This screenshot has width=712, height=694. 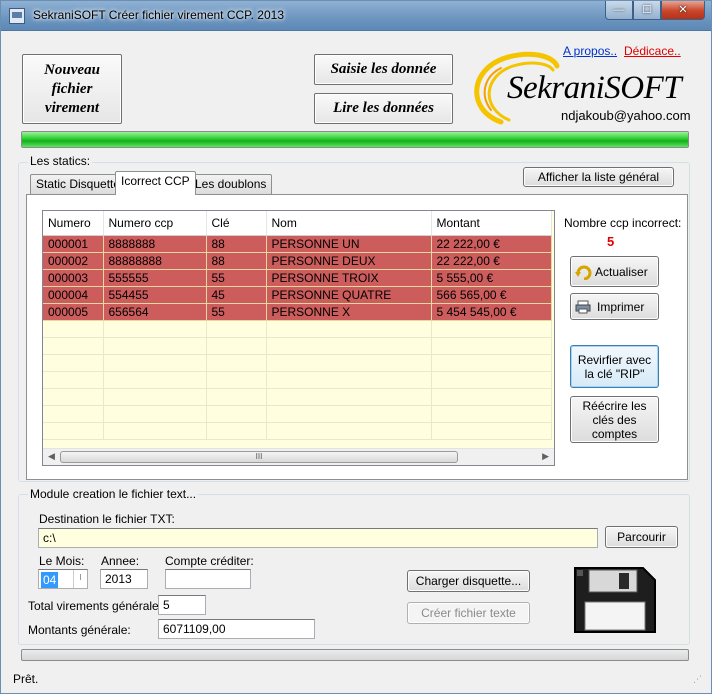 I want to click on total-transfers-input: 5, so click(x=182, y=605).